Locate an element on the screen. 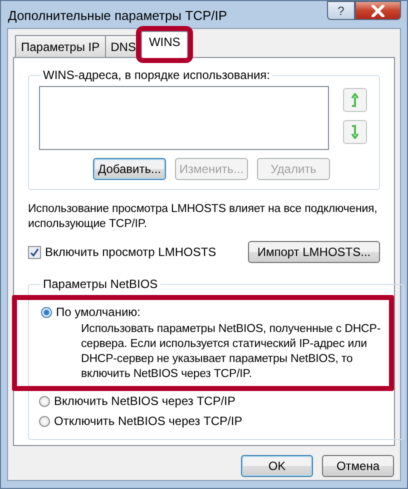  up-arrow-icon is located at coordinates (355, 100).